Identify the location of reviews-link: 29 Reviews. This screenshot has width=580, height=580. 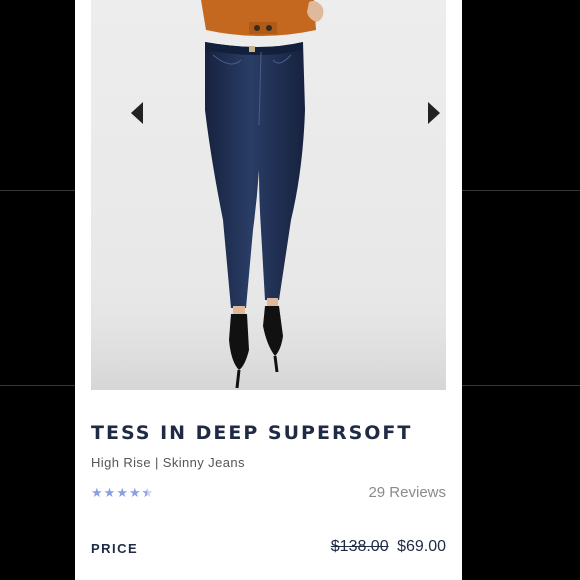
(407, 492).